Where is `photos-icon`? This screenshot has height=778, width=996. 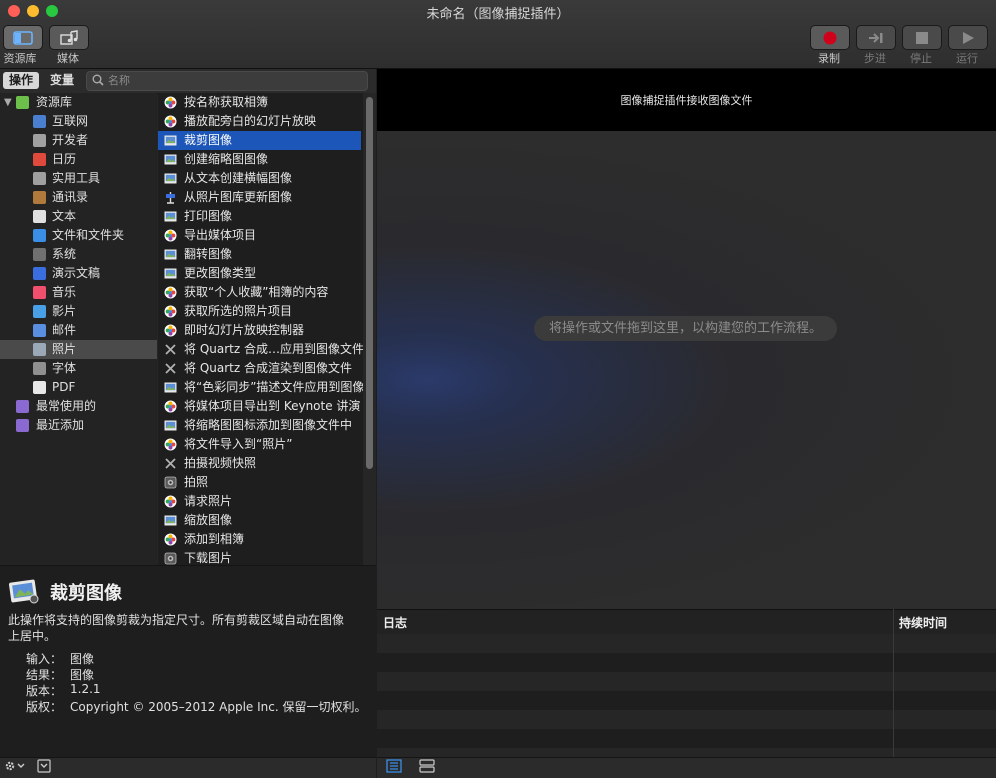 photos-icon is located at coordinates (39, 349).